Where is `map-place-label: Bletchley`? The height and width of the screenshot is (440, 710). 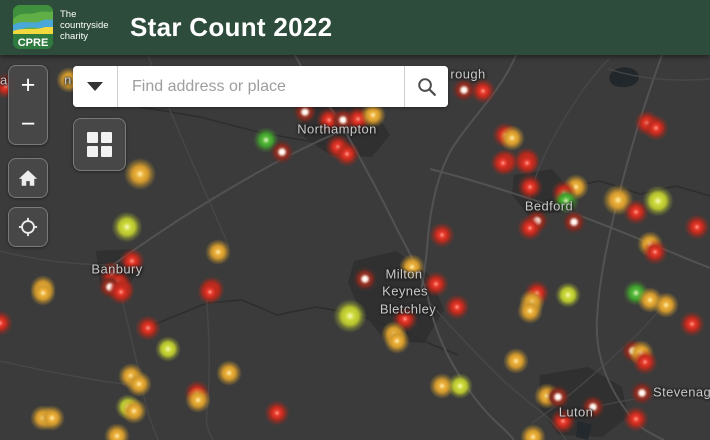
map-place-label: Bletchley is located at coordinates (408, 309).